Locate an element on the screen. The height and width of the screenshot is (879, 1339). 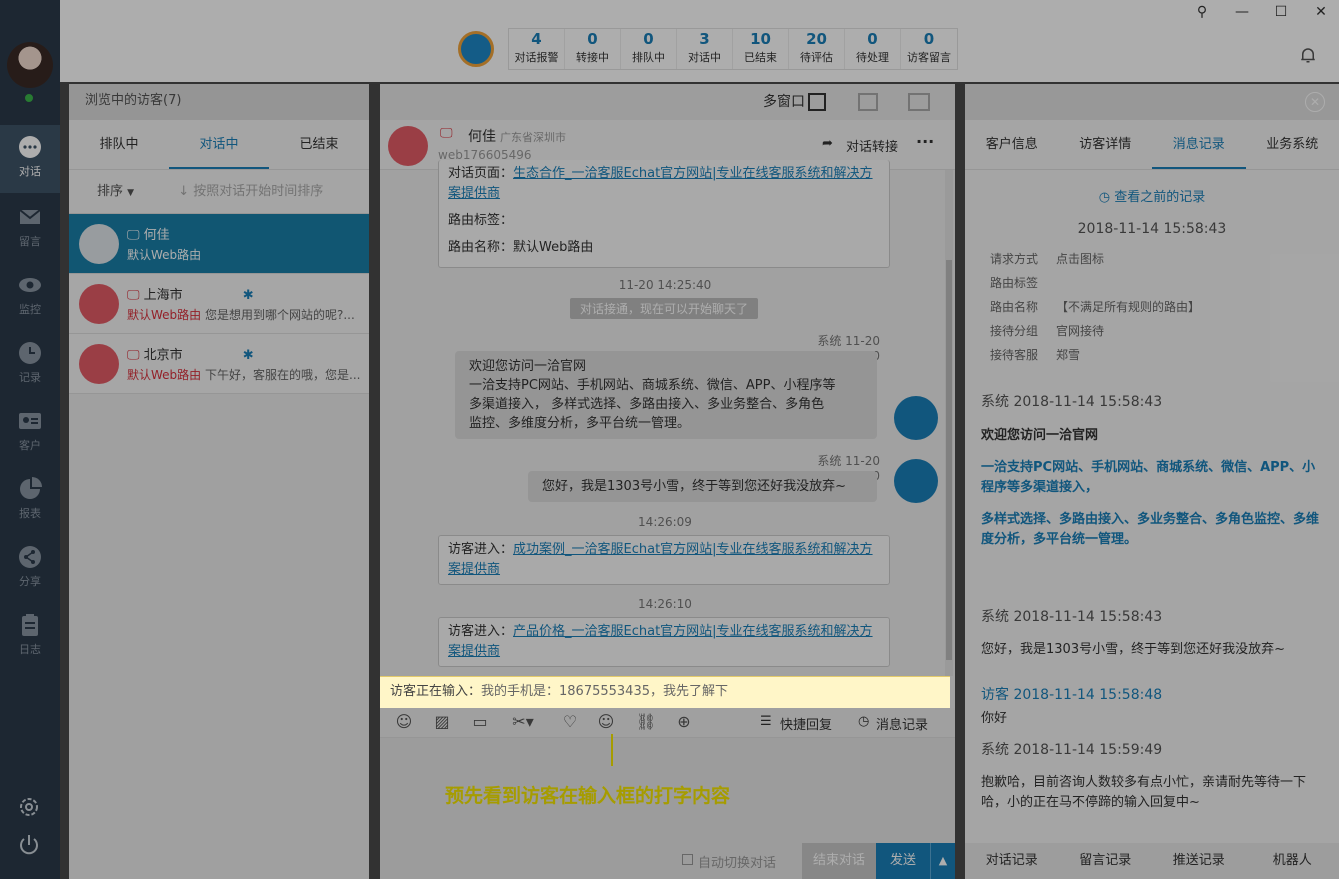
connected-notice: 对话接通，现在可以开始聊天了 is located at coordinates (664, 308).